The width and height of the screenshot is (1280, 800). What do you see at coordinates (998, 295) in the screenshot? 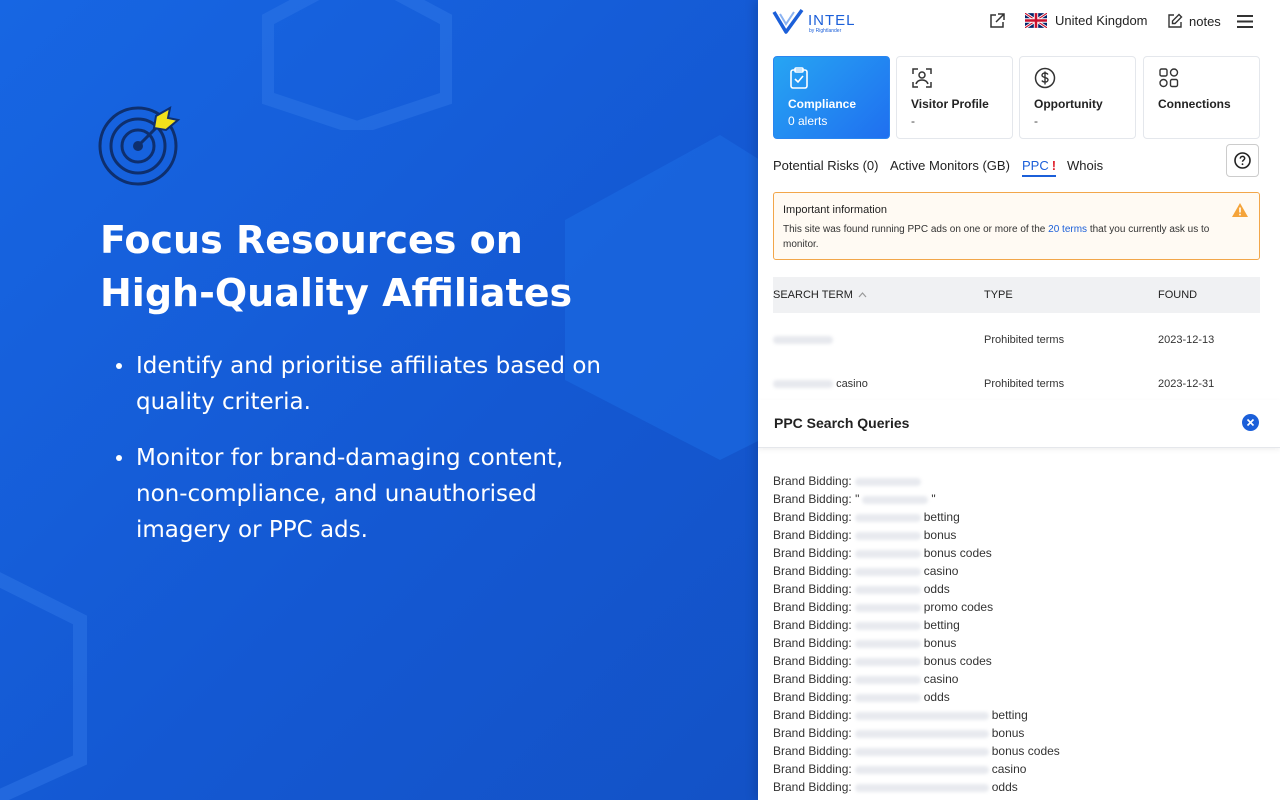
I see `column-header-type: TYPE` at bounding box center [998, 295].